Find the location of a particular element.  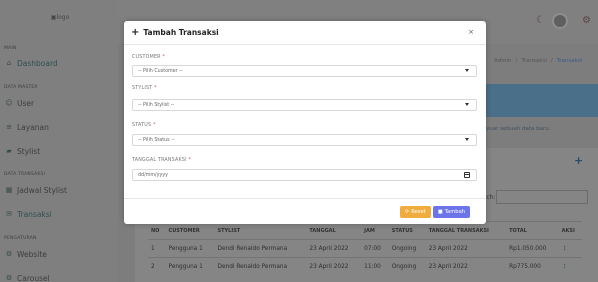

sidebar-item-label: Carousel is located at coordinates (33, 277).